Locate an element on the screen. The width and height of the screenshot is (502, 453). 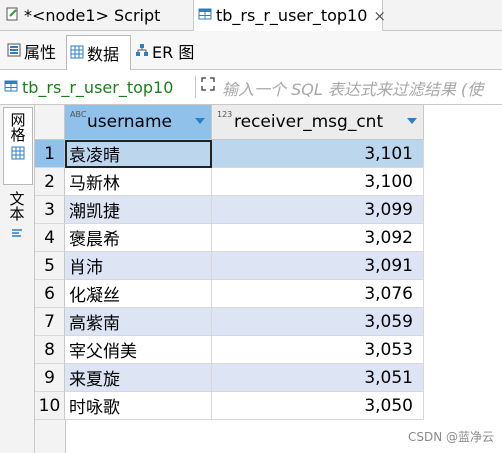
table-row: 5 肖沛 3,091 is located at coordinates (229, 266).